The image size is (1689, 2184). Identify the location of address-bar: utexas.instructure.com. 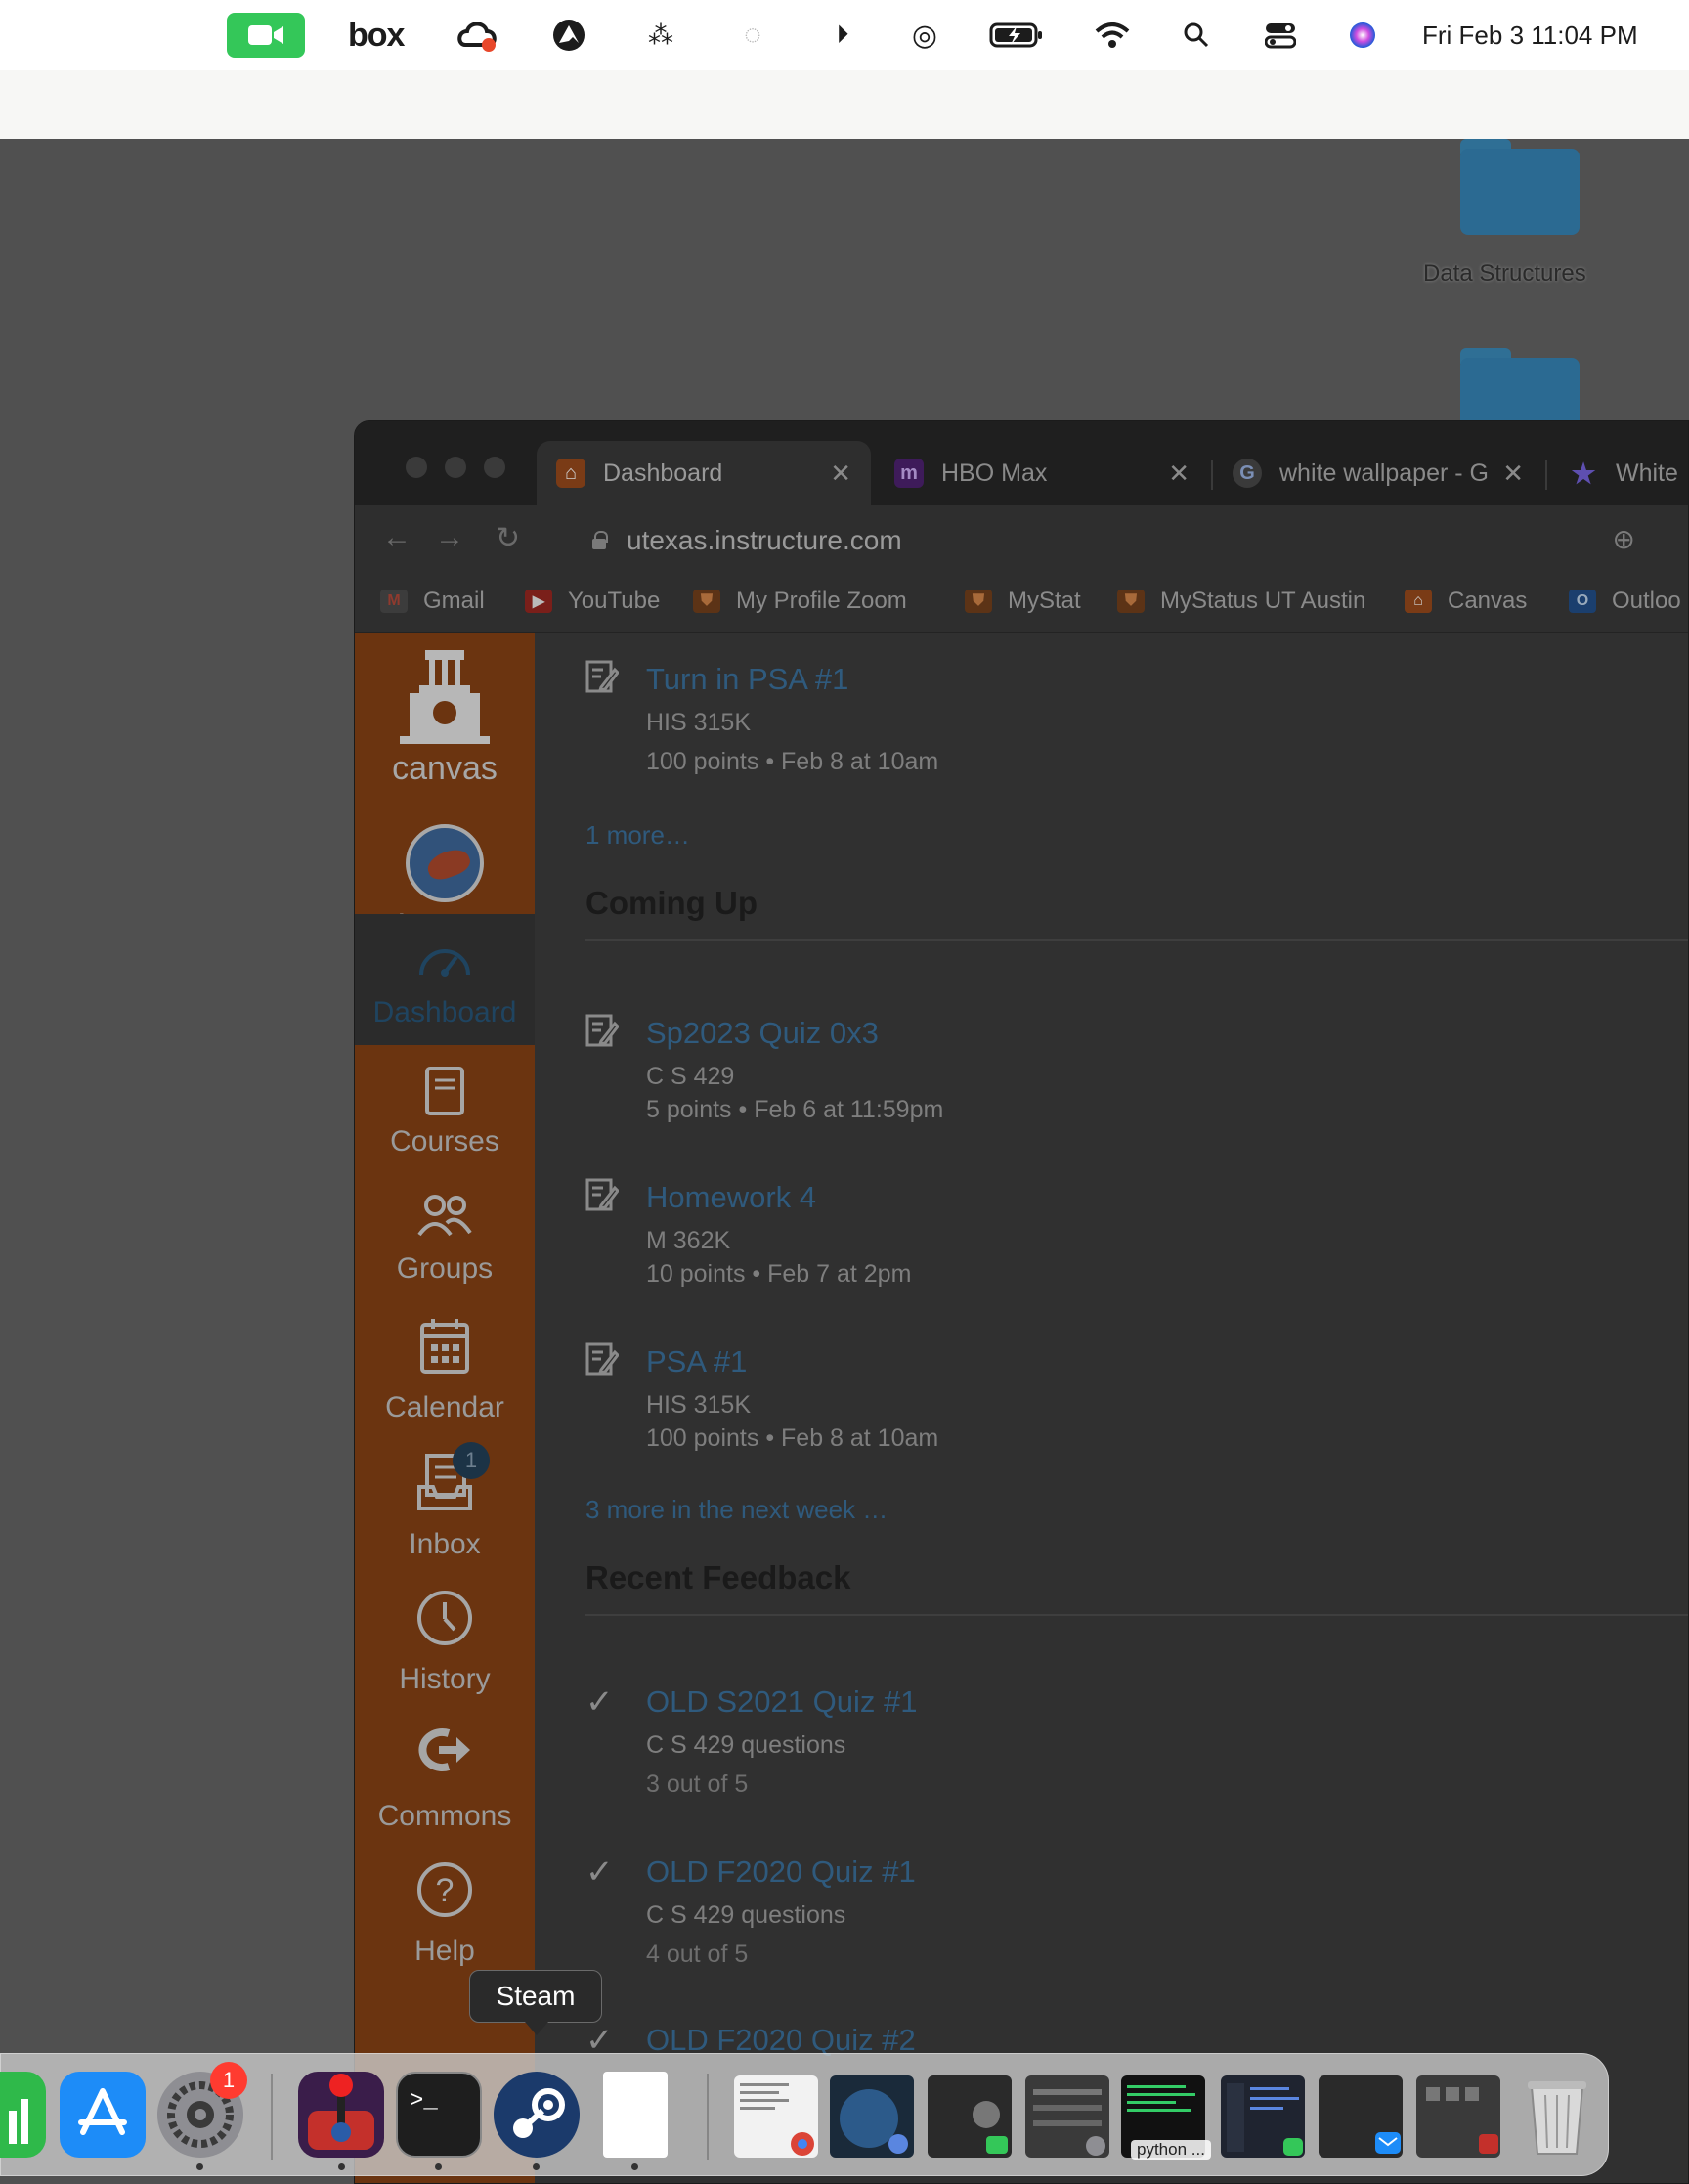
(1129, 540).